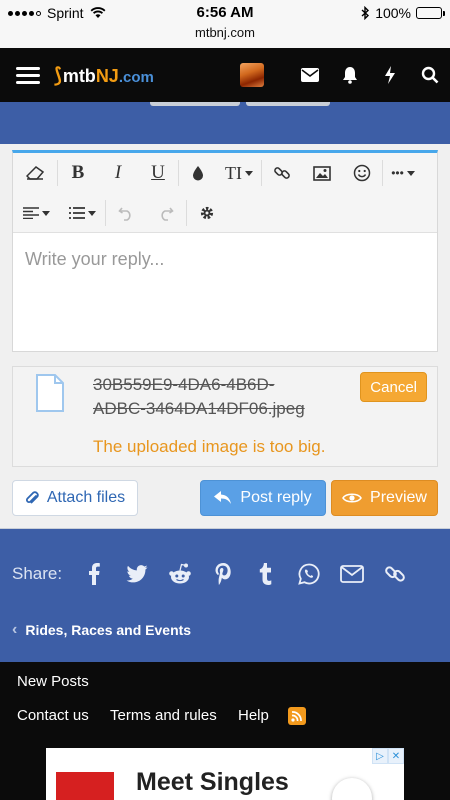 The height and width of the screenshot is (800, 450). Describe the element at coordinates (136, 574) in the screenshot. I see `twitter-icon` at that location.